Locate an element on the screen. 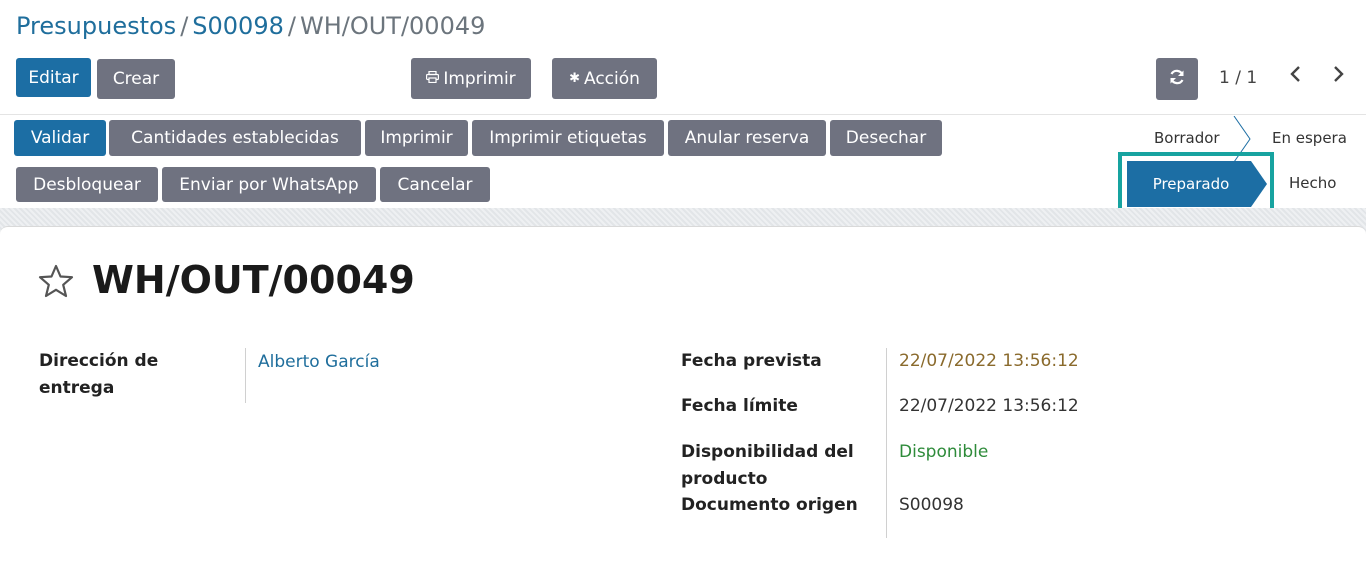 The image size is (1366, 561). status-assigned: Preparado is located at coordinates (1197, 184).